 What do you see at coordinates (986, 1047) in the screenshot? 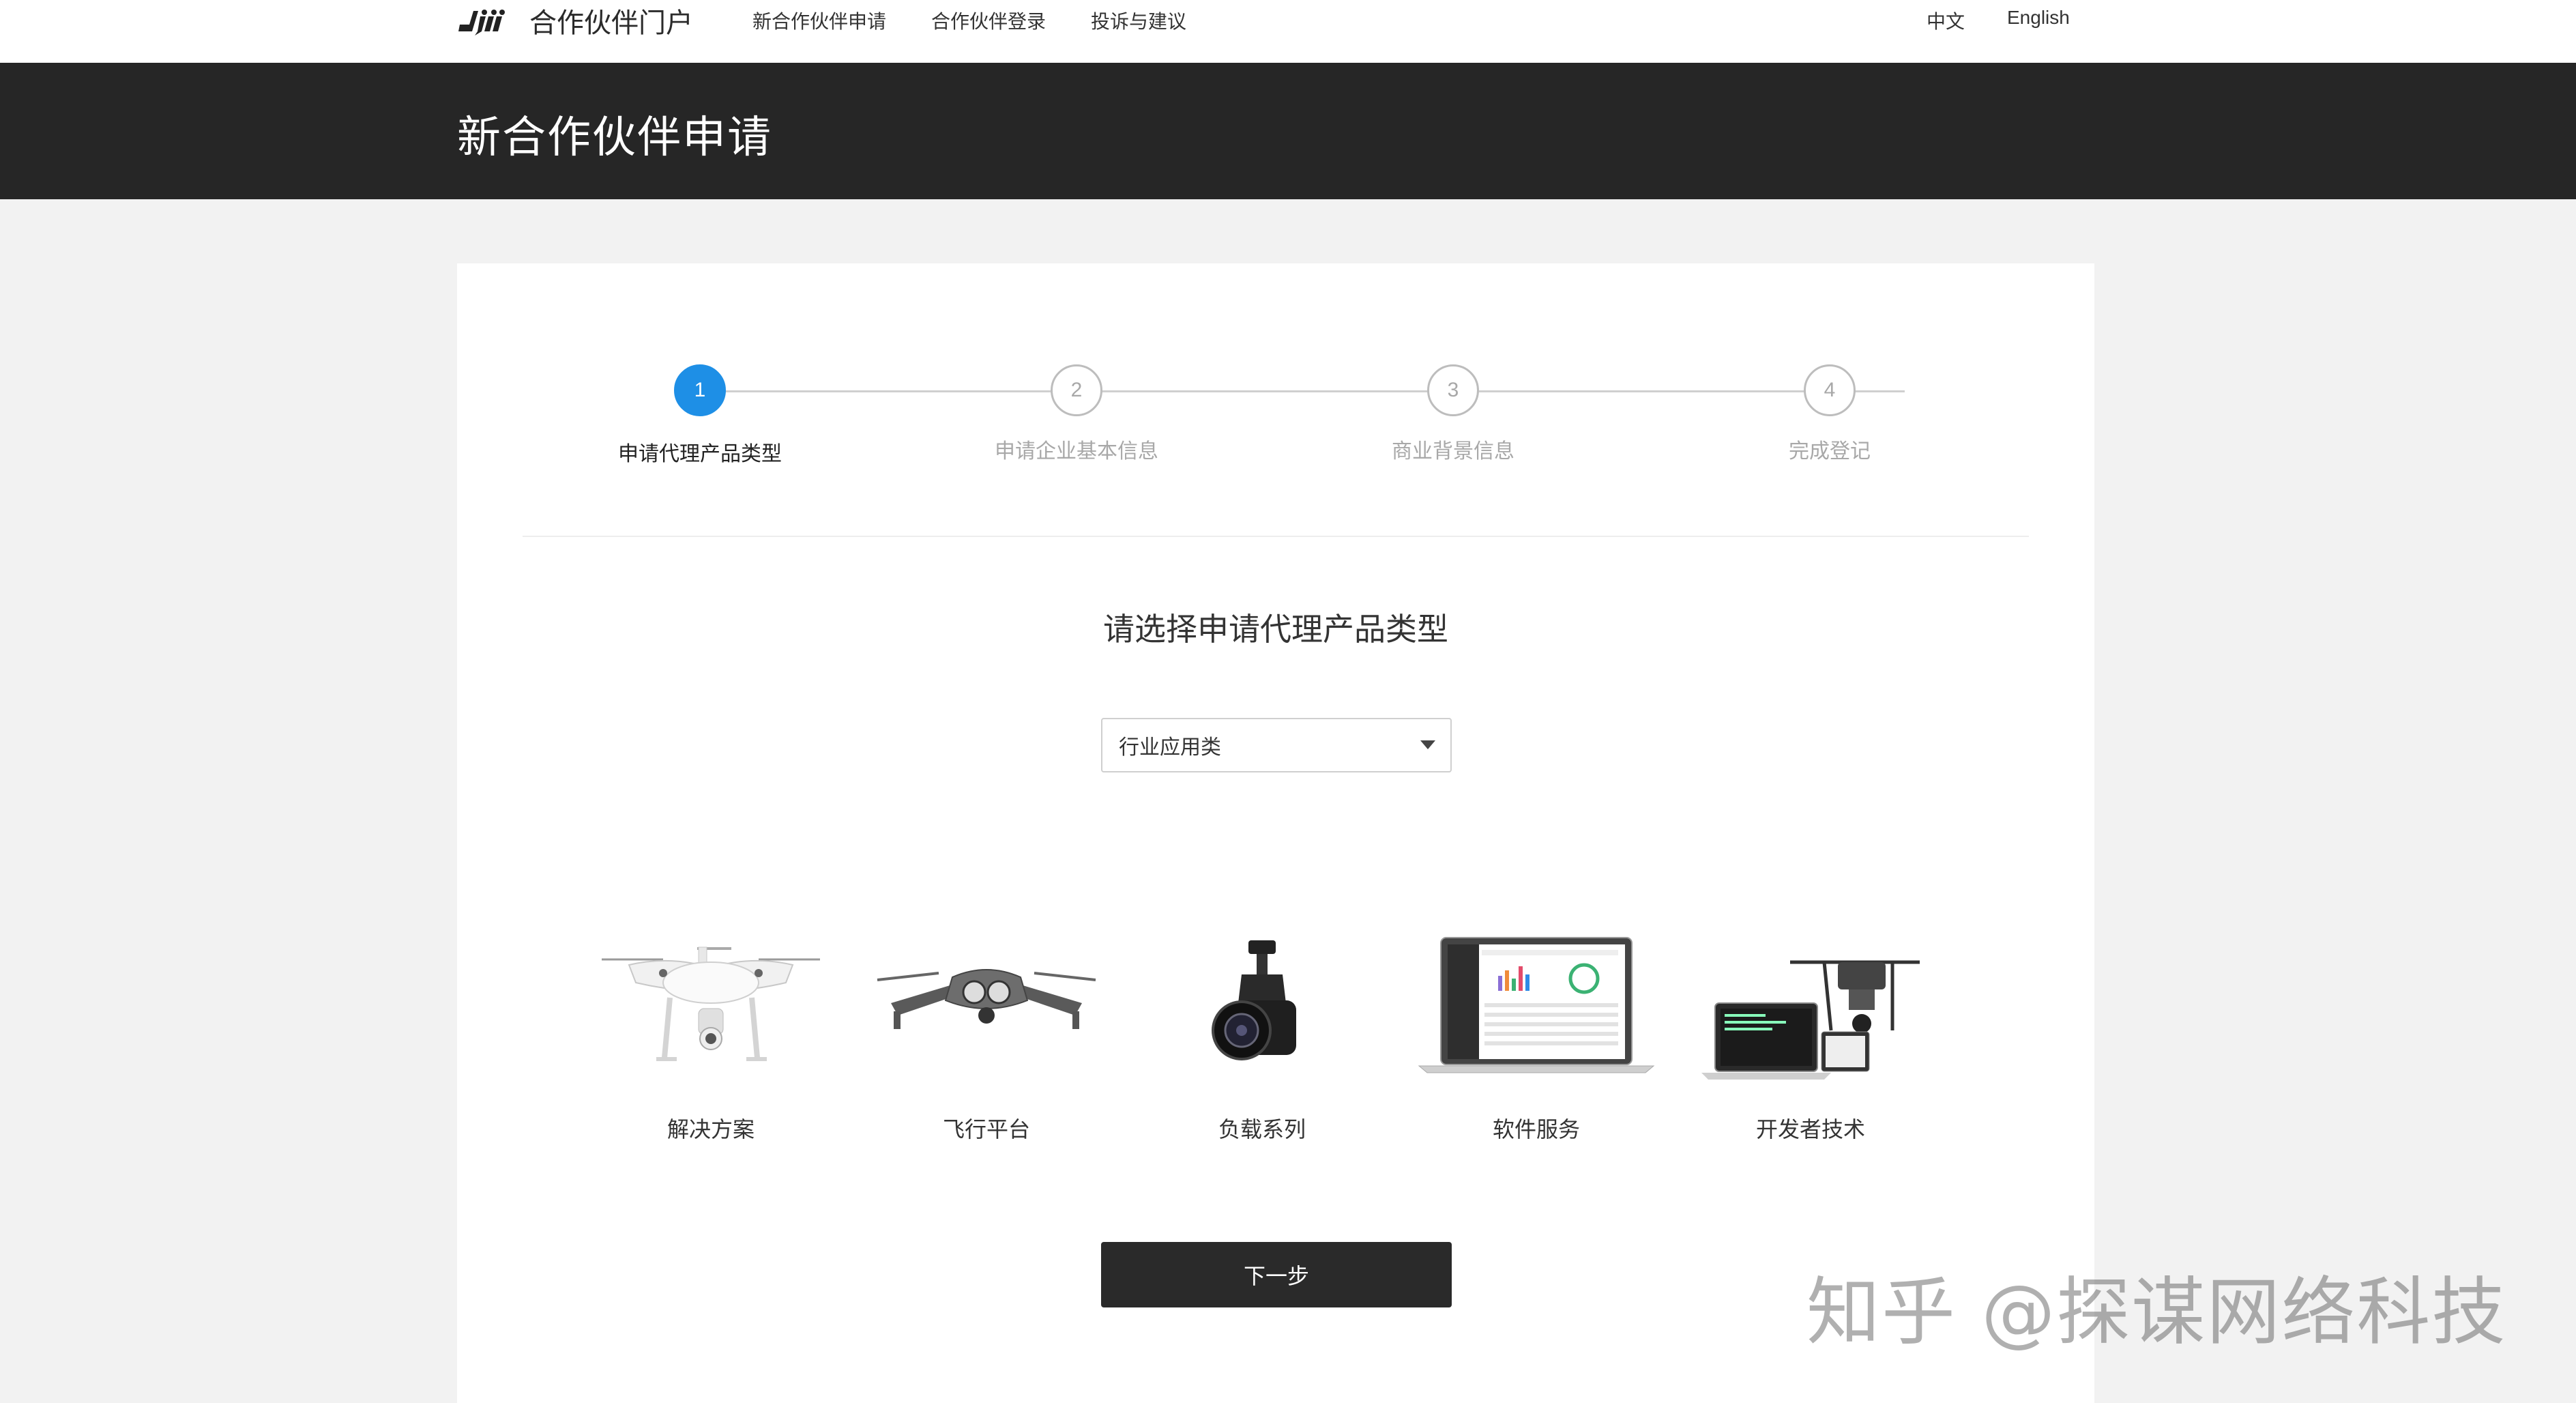
I see `product-option-flight-platform: 飞行平台` at bounding box center [986, 1047].